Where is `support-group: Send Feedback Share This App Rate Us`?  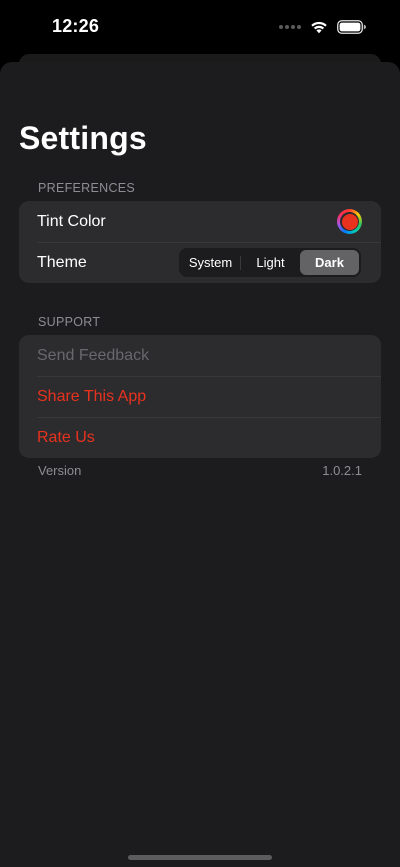 support-group: Send Feedback Share This App Rate Us is located at coordinates (200, 396).